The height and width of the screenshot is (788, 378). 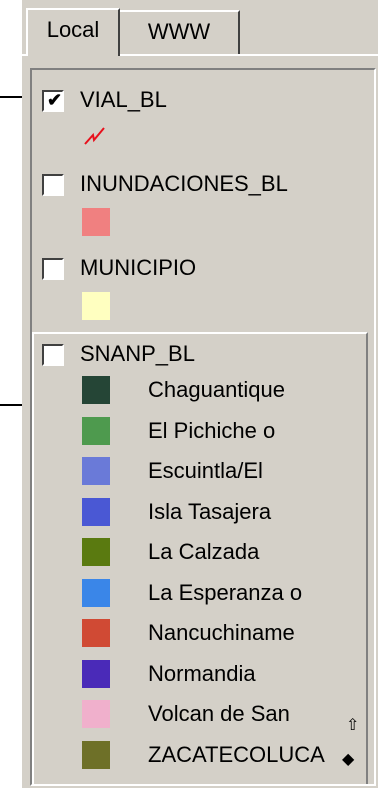 I want to click on layer-name-snanp: SNANP_BL, so click(x=137, y=353).